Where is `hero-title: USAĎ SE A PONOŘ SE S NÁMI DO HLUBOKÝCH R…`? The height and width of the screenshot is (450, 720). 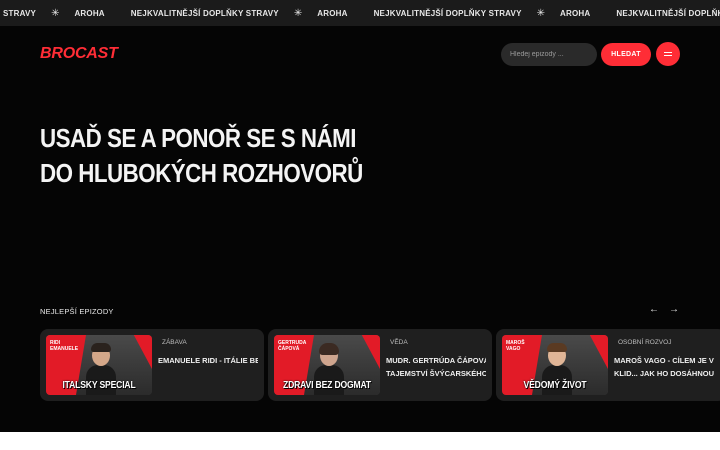 hero-title: USAĎ SE A PONOŘ SE S NÁMI DO HLUBOKÝCH R… is located at coordinates (201, 156).